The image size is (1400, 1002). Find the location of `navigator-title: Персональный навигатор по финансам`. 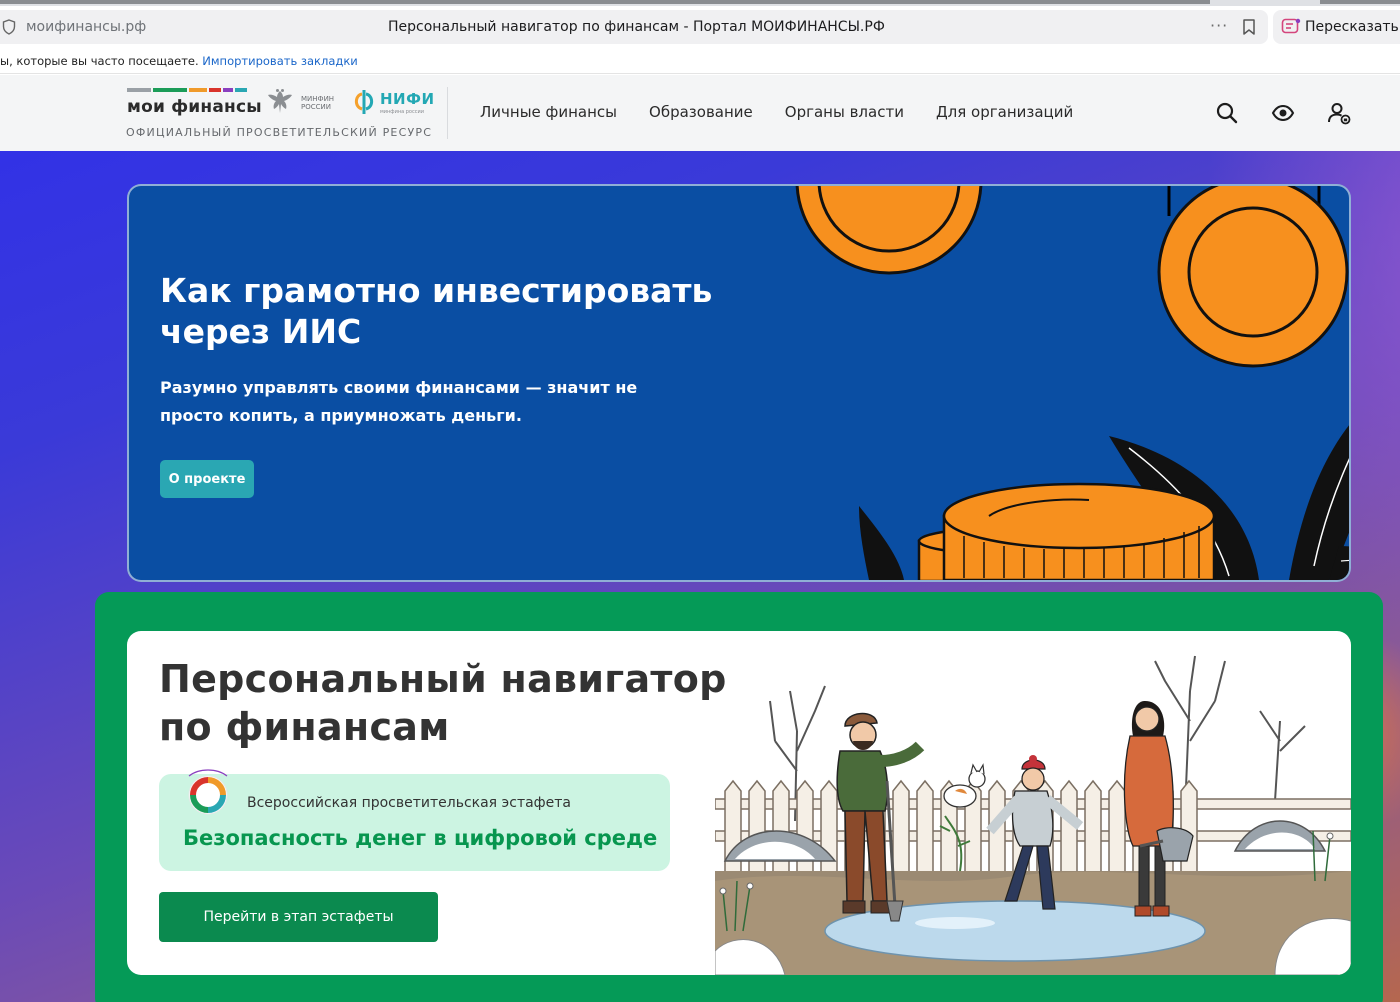

navigator-title: Персональный навигатор по финансам is located at coordinates (443, 703).